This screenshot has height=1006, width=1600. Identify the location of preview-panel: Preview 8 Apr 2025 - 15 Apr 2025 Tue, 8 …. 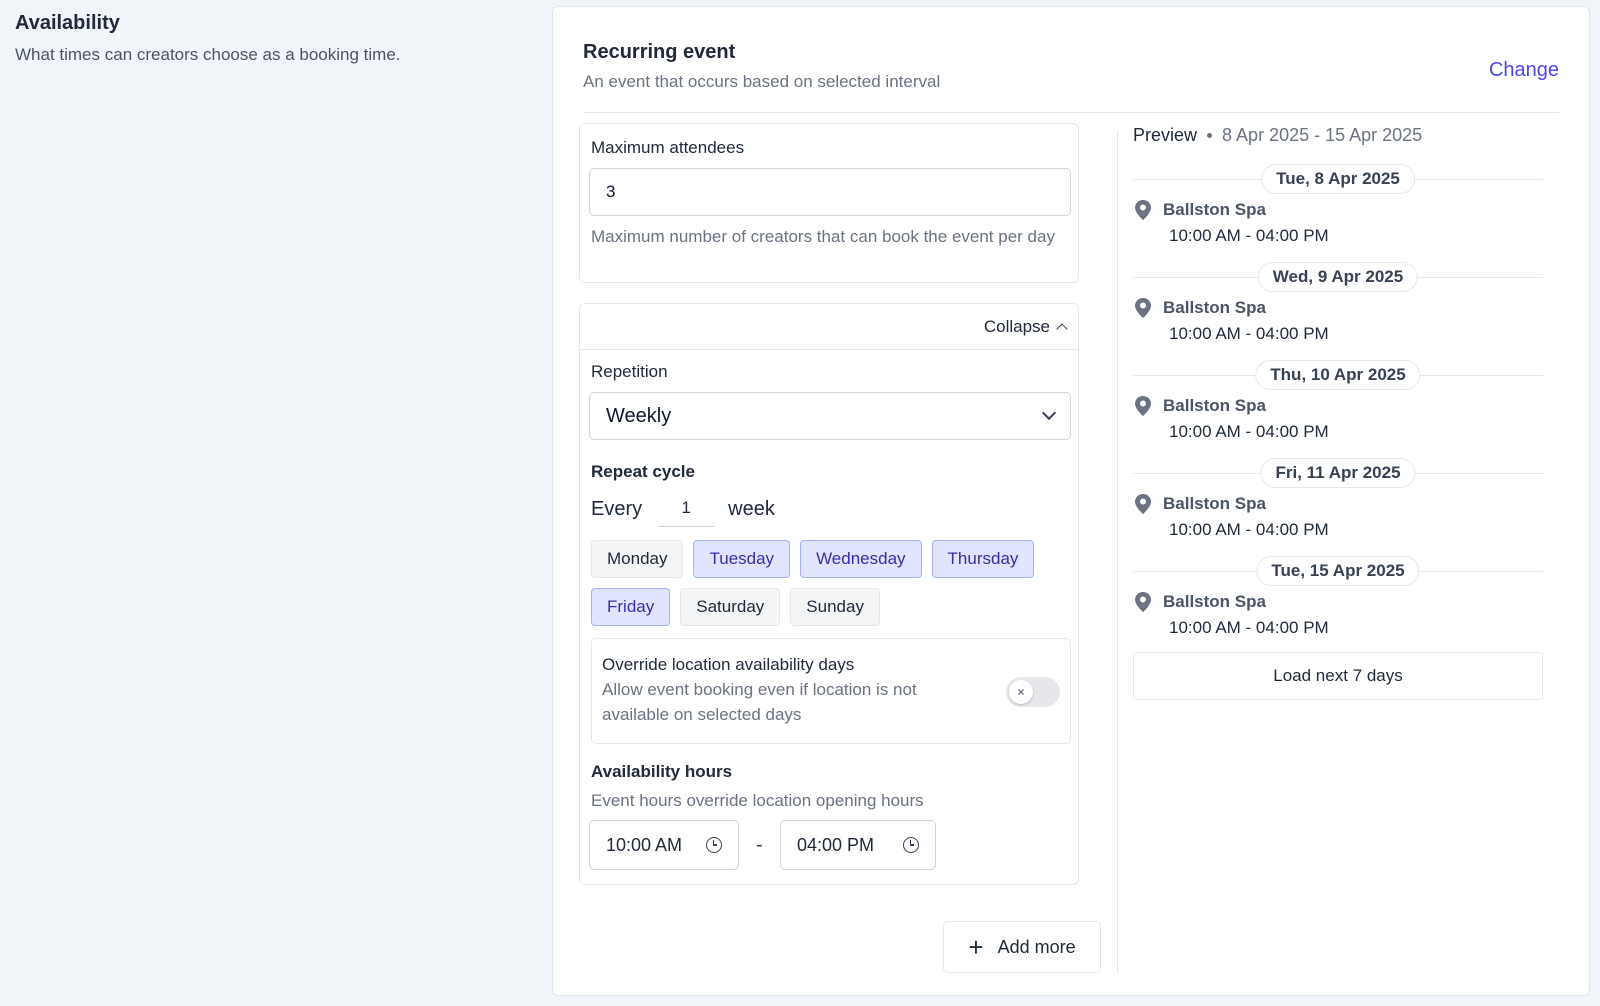
(1338, 412).